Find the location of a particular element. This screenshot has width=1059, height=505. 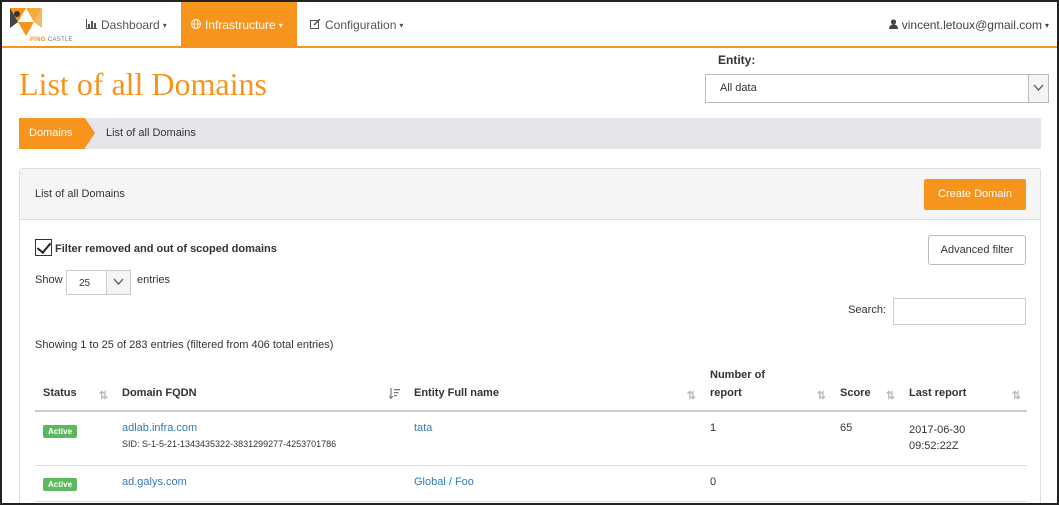

entries-length-select: 25 is located at coordinates (98, 282).